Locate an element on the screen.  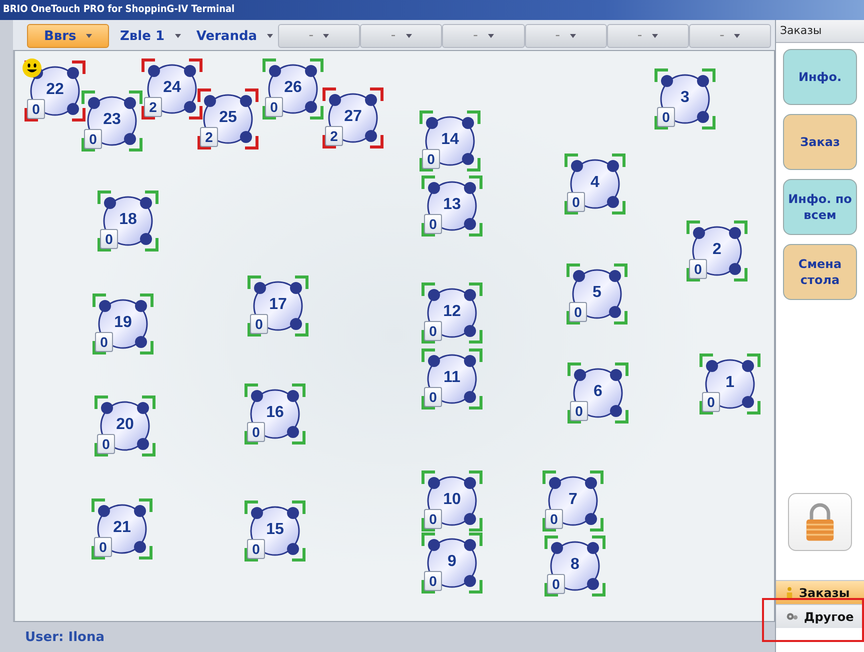
zone-tab: Bвrs is located at coordinates (68, 36).